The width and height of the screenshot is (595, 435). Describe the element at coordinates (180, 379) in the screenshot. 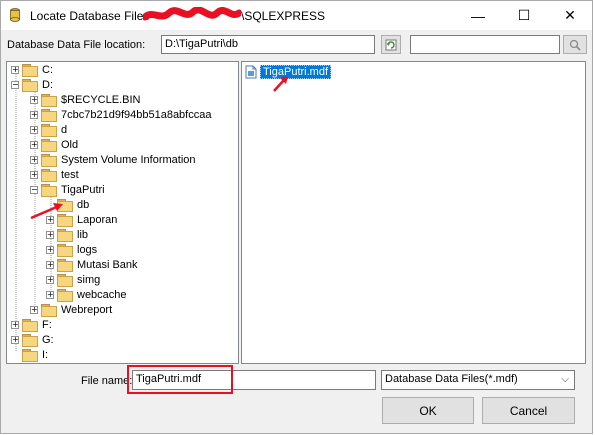

I see `annotation-highlight-box` at that location.